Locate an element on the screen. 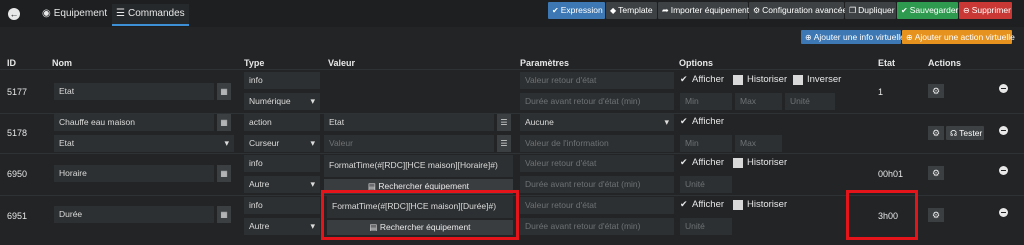 The height and width of the screenshot is (245, 1024). dashboard-icon: ◉ is located at coordinates (46, 13).